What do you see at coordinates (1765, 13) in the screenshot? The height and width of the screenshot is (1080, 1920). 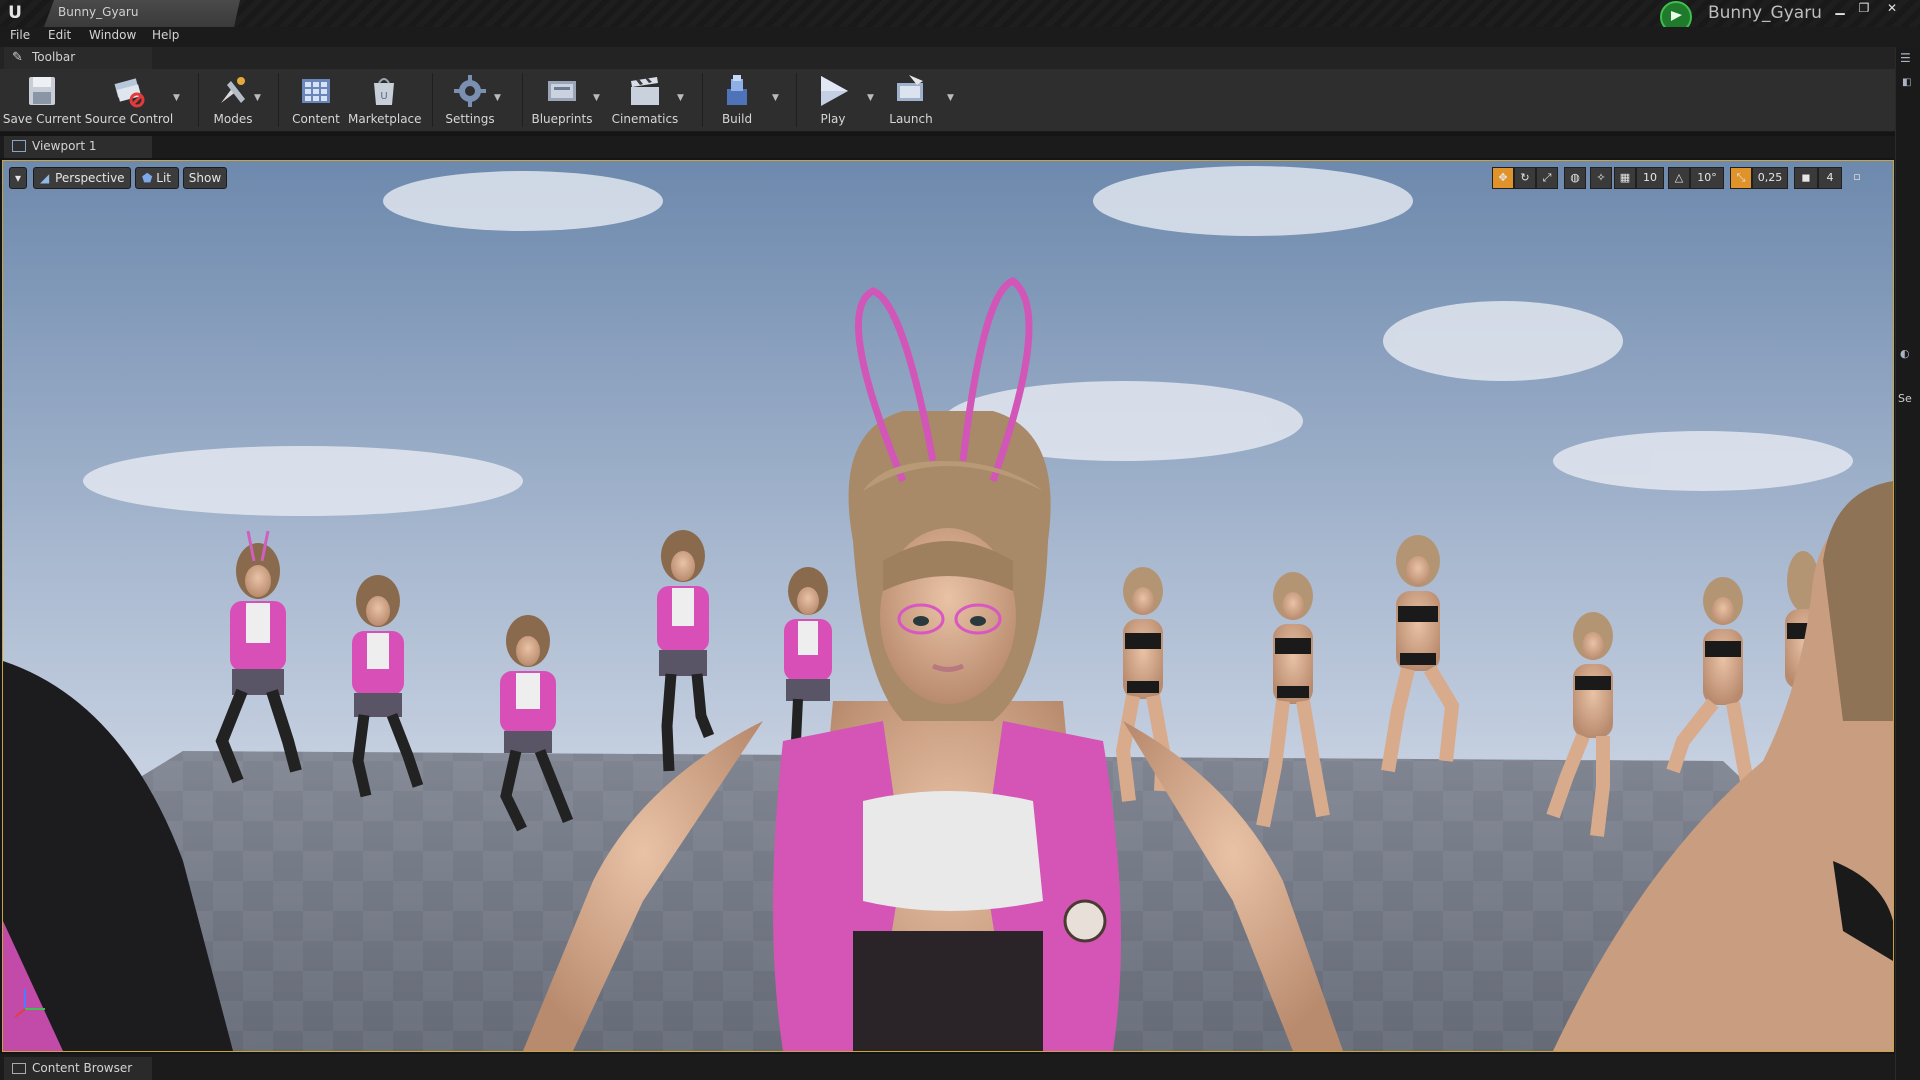 I see `project-name: Bunny_Gyaru` at bounding box center [1765, 13].